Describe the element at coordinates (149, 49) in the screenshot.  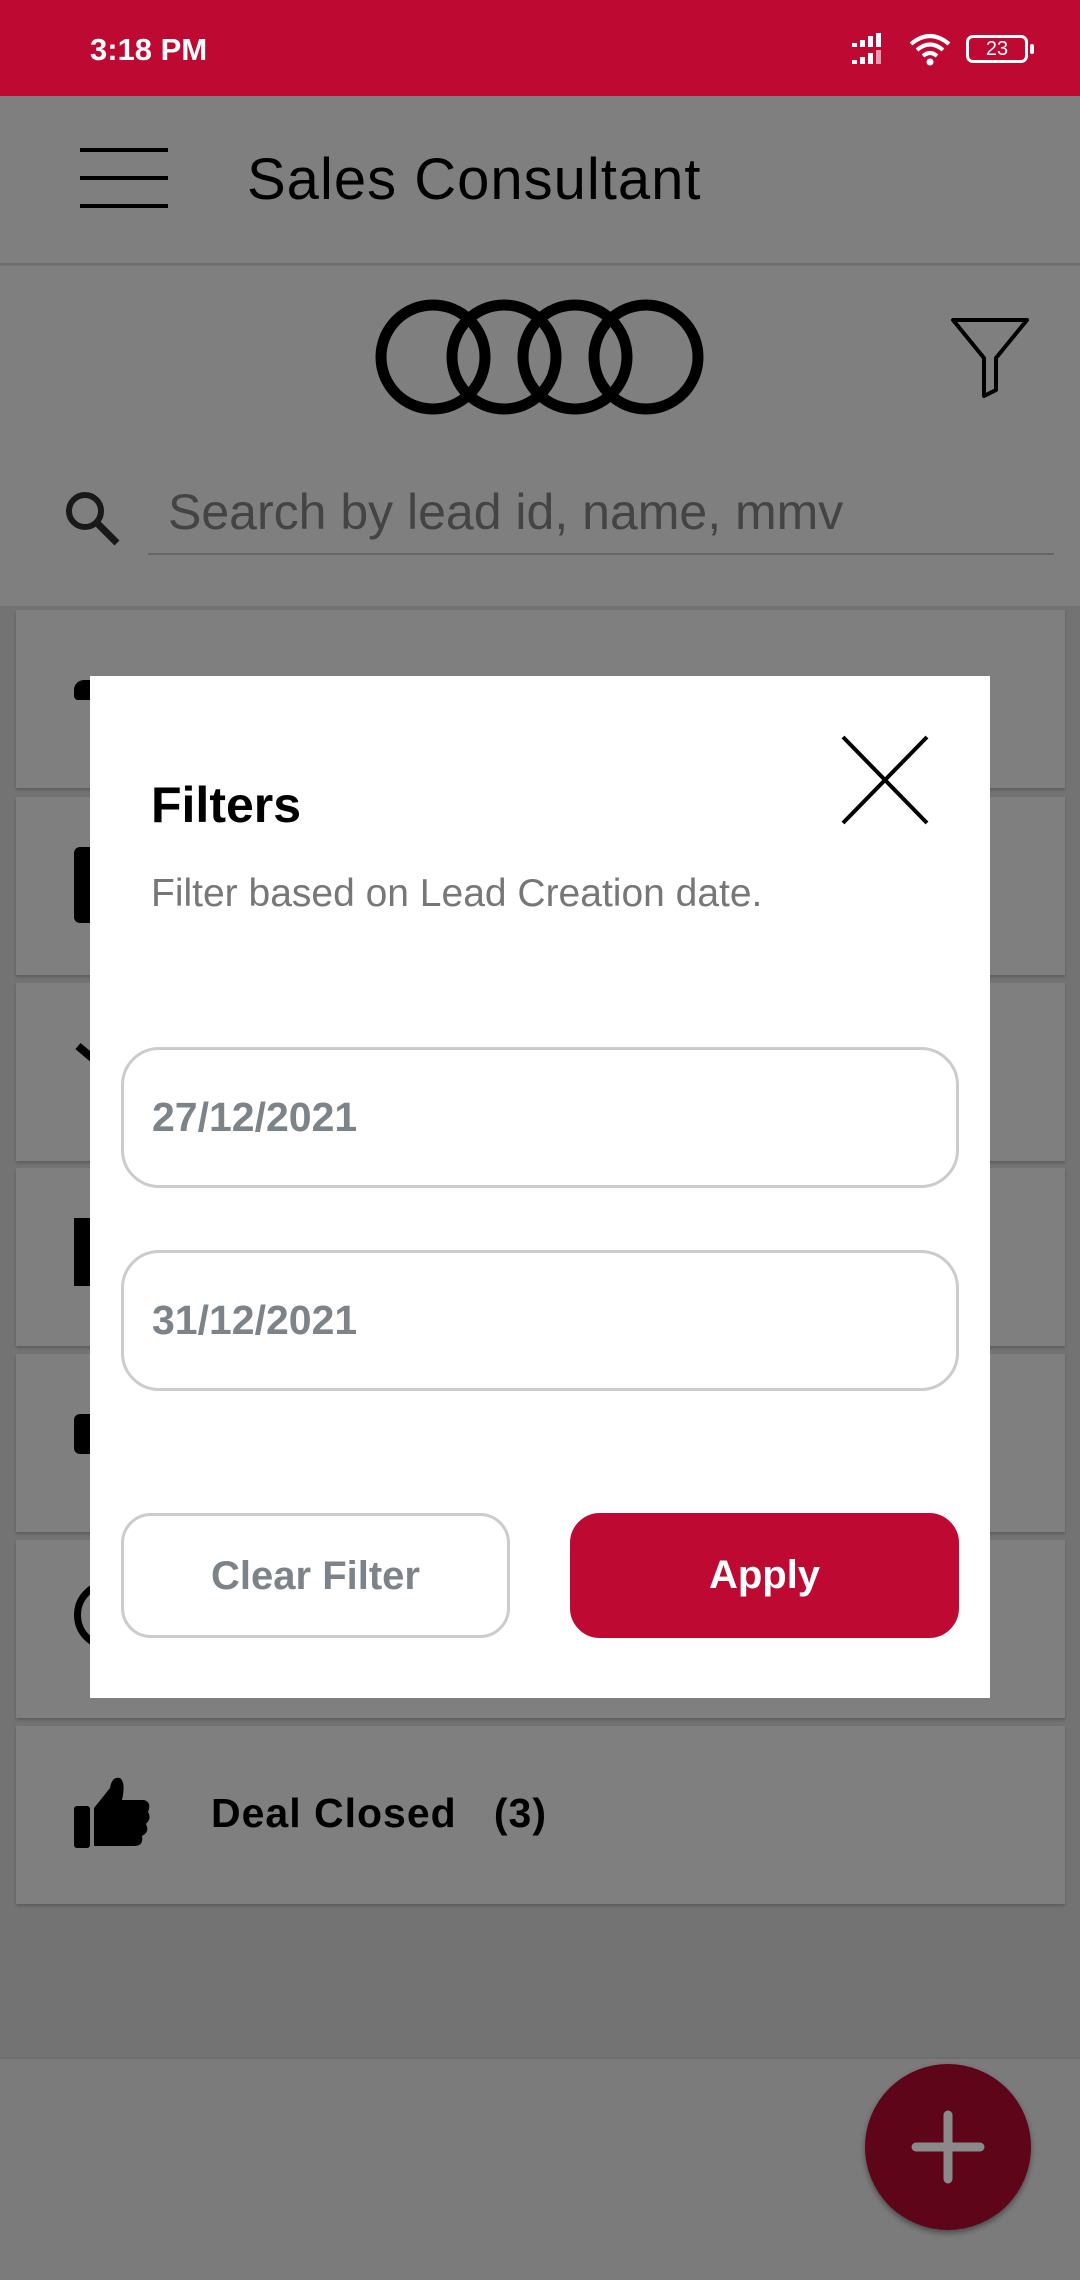
I see `status-time: 3:18 PM` at that location.